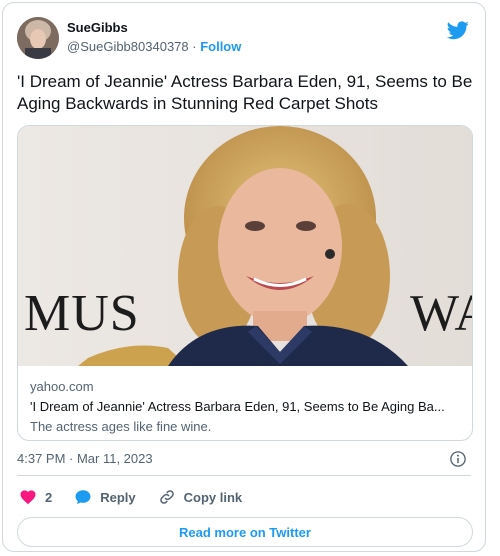 This screenshot has width=500, height=556. I want to click on copy-link-label: Copy link, so click(213, 497).